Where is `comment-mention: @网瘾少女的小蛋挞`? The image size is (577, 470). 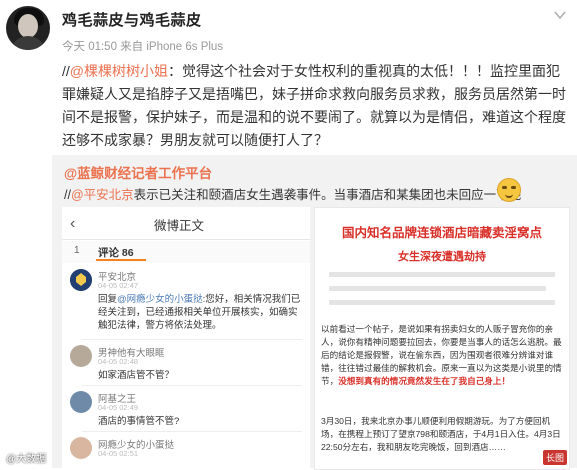
comment-mention: @网瘾少女的小蛋挞 is located at coordinates (160, 299).